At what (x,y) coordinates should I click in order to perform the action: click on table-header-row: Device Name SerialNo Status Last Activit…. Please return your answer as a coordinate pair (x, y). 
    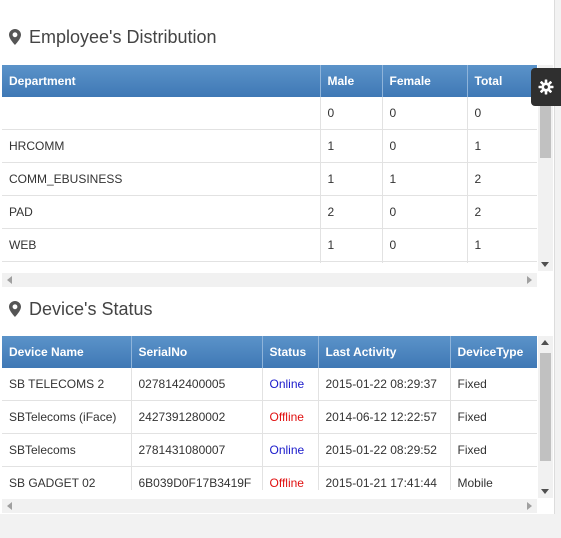
    Looking at the image, I should click on (269, 352).